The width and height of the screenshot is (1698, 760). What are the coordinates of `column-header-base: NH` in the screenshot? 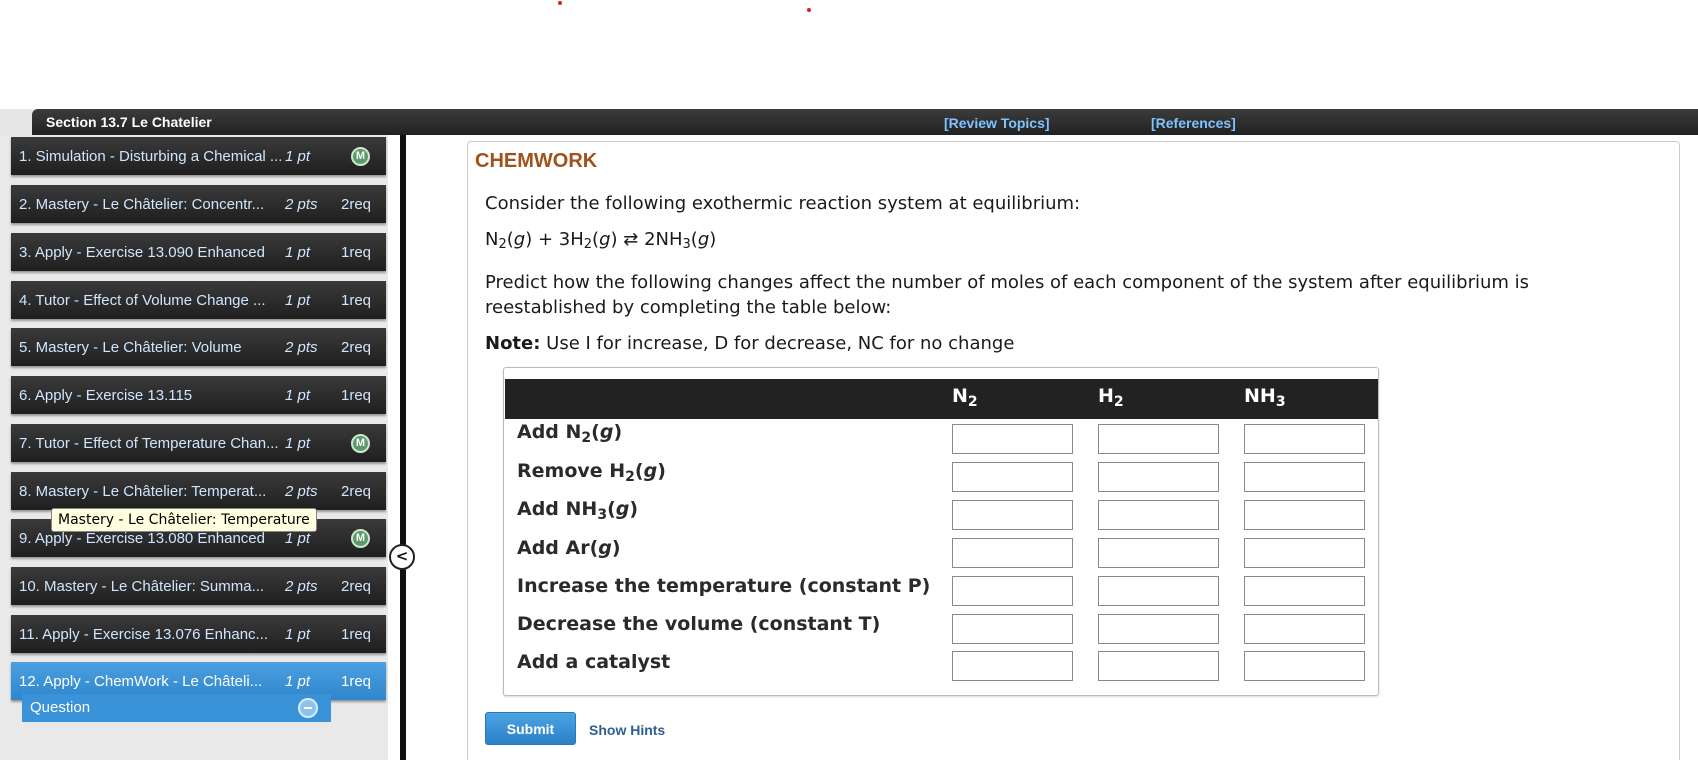 It's located at (1260, 396).